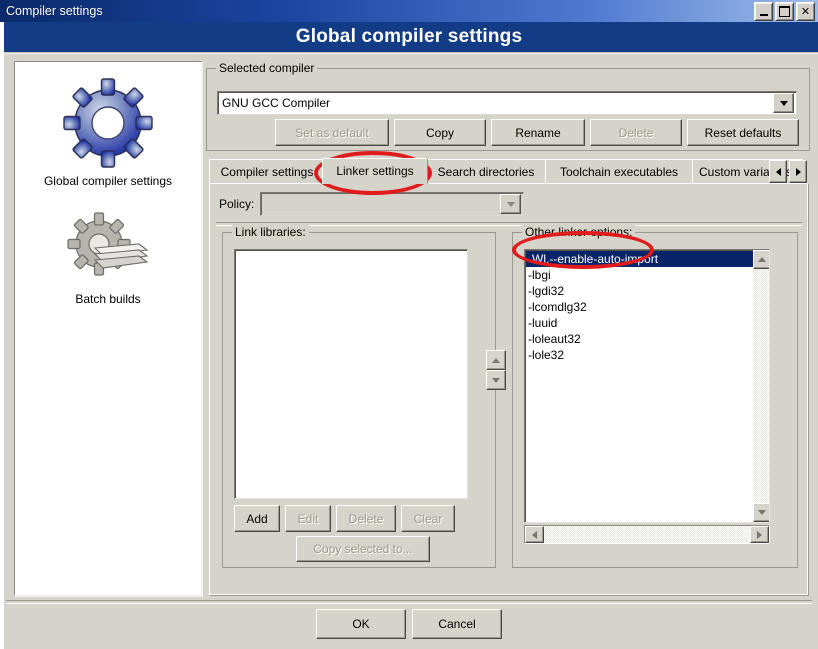  I want to click on footer-divider, so click(409, 602).